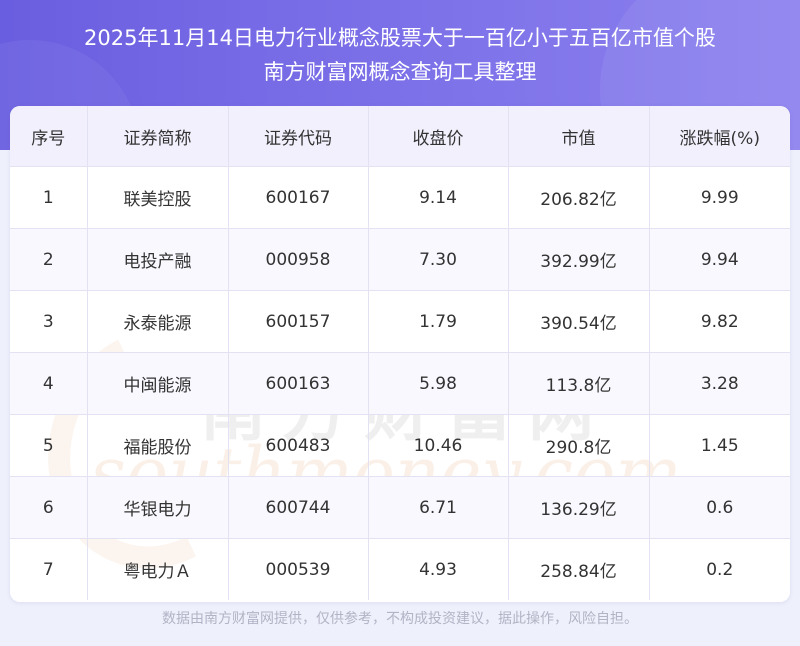 The height and width of the screenshot is (646, 800). I want to click on cell-market-cap: 290.8亿, so click(579, 445).